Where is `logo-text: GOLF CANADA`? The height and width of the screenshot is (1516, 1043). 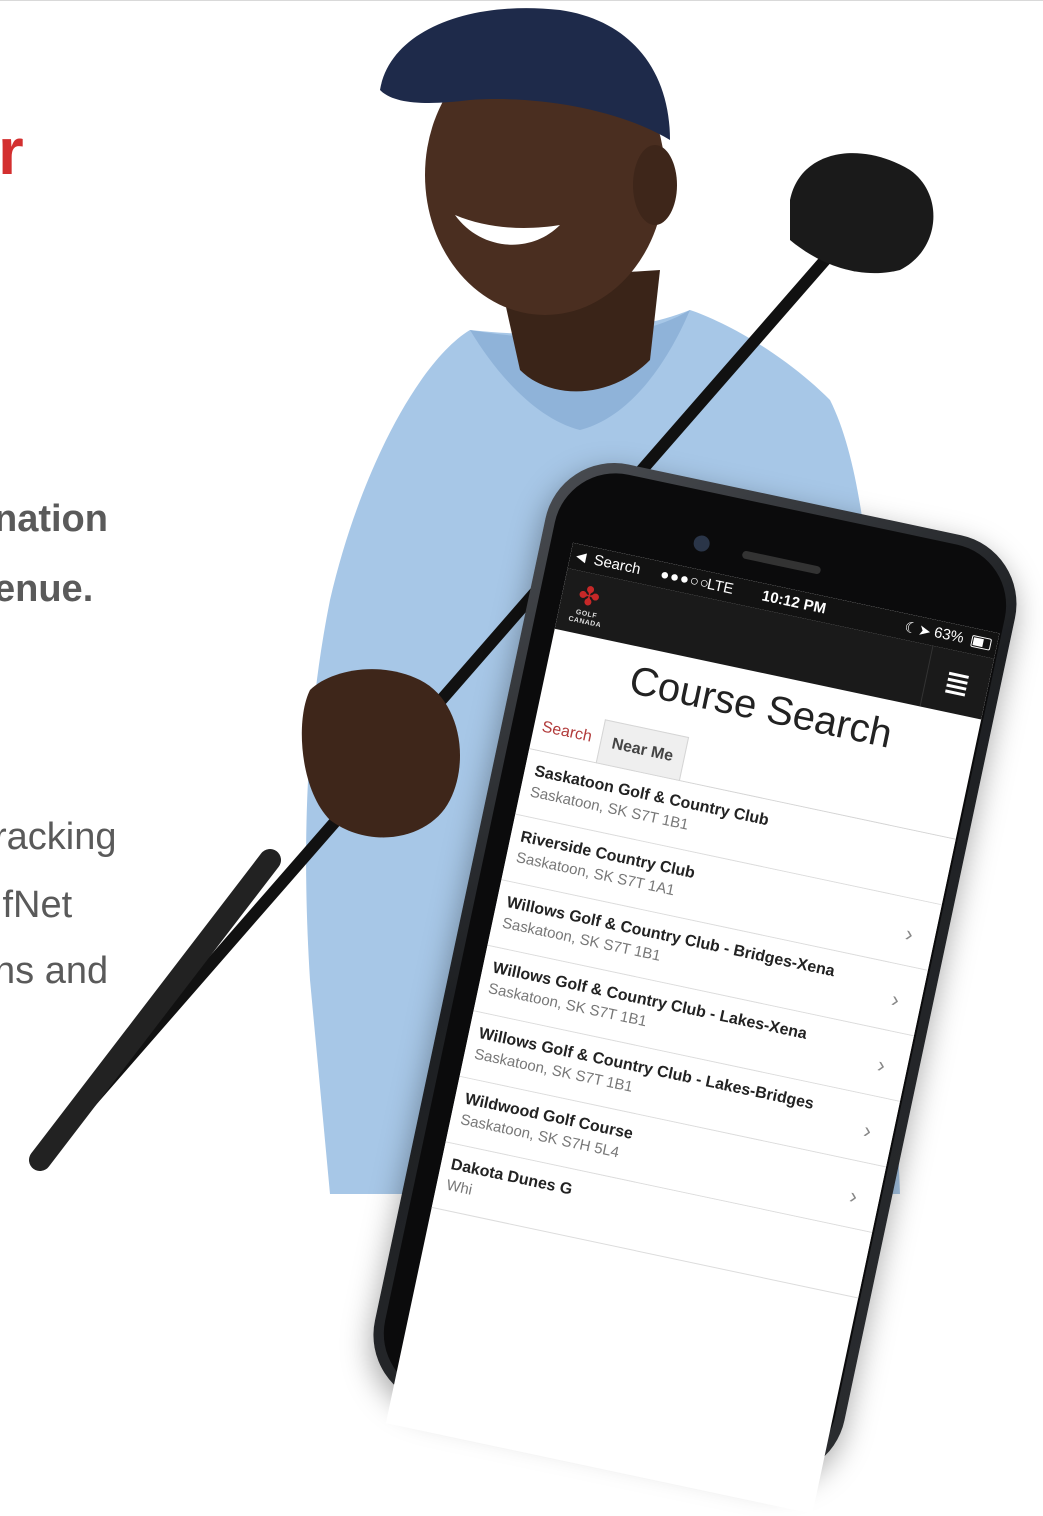
logo-text: GOLF CANADA is located at coordinates (584, 618).